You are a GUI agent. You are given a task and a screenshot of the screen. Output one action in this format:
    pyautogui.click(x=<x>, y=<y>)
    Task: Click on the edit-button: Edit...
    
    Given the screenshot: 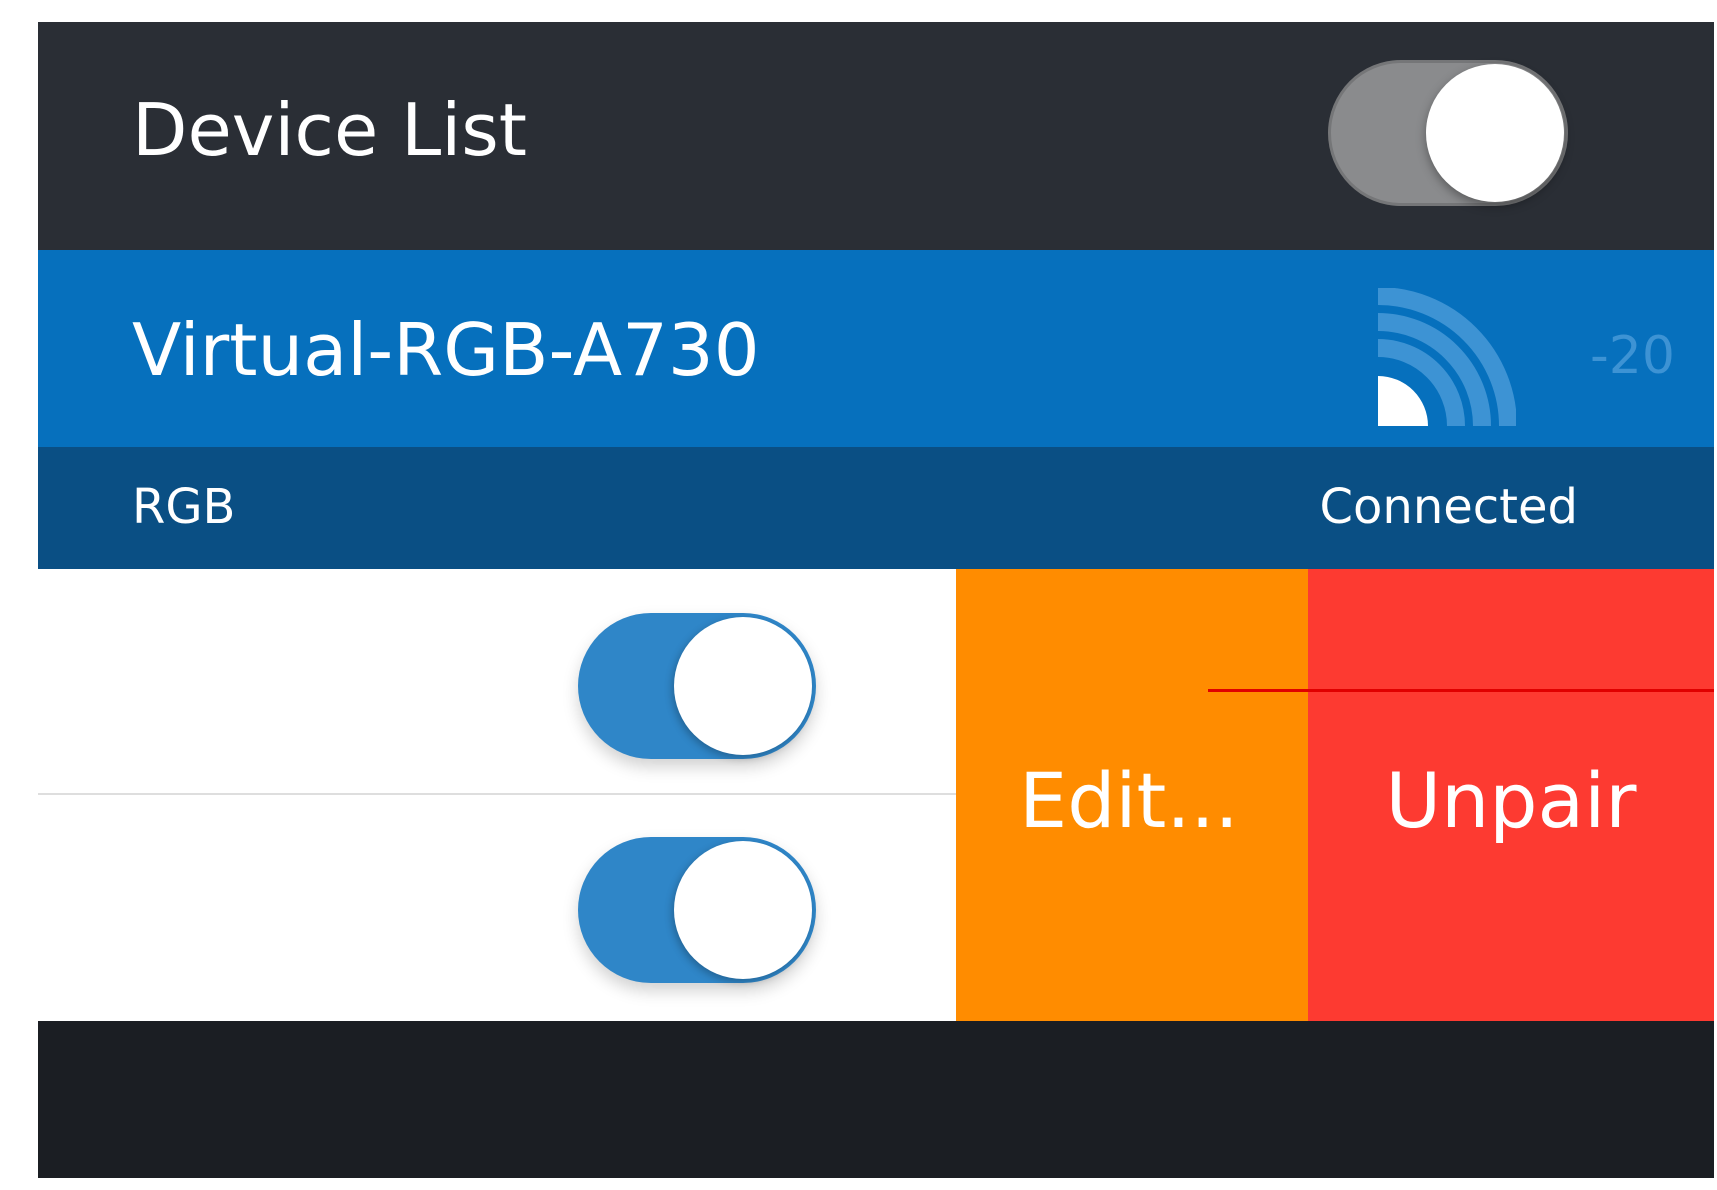 What is the action you would take?
    pyautogui.click(x=1132, y=795)
    